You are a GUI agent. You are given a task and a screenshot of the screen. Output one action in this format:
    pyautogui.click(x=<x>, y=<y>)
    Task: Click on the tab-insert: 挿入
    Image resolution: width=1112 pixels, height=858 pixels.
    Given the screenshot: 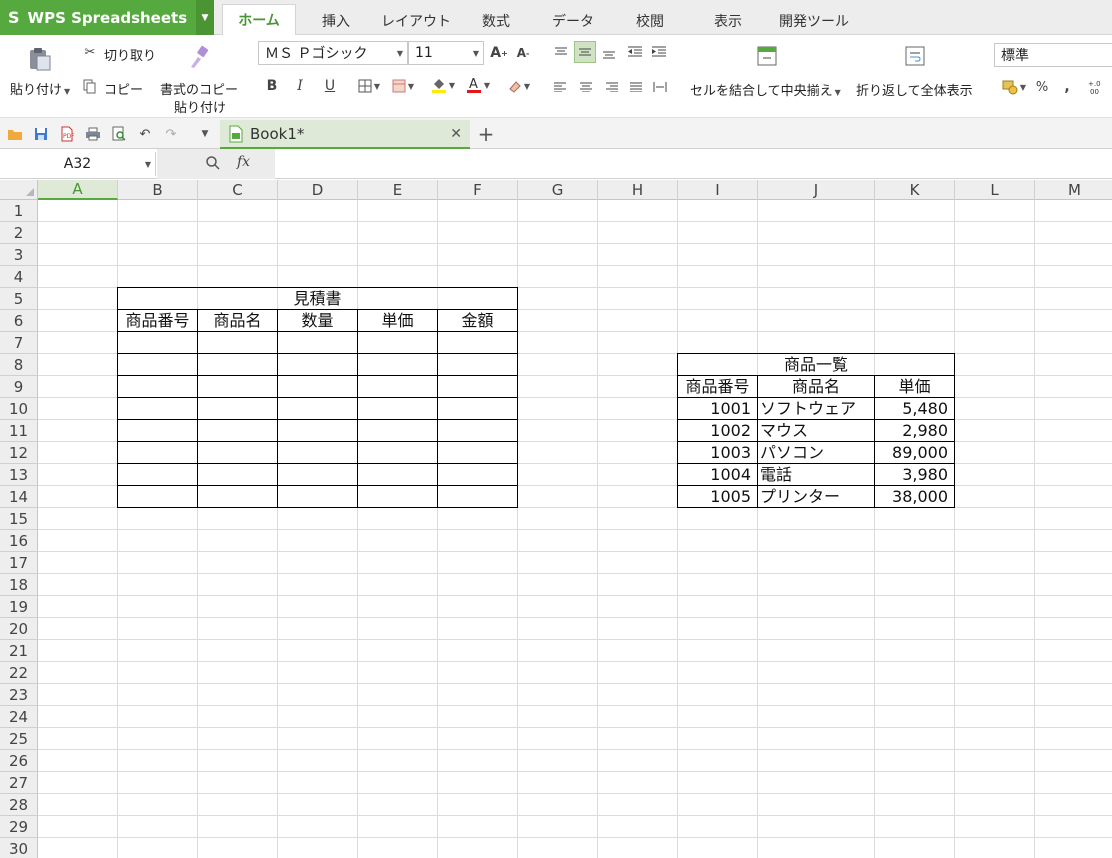 What is the action you would take?
    pyautogui.click(x=336, y=20)
    